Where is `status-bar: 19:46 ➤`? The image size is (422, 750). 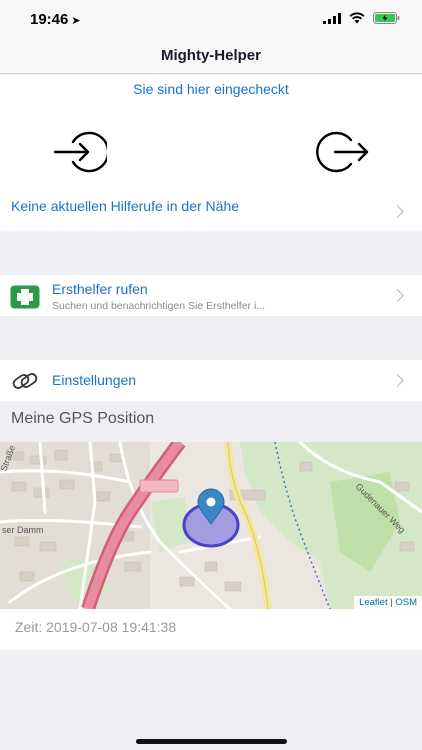
status-bar: 19:46 ➤ is located at coordinates (211, 20).